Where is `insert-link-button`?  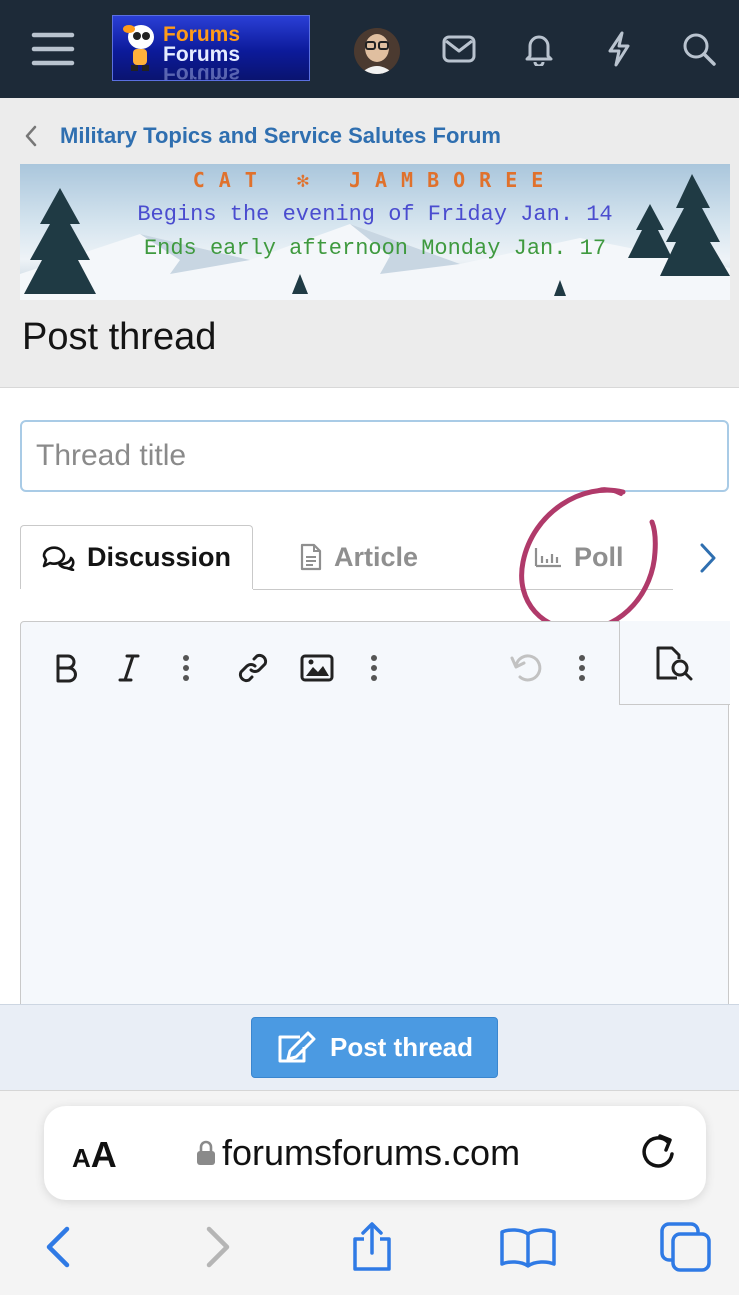
insert-link-button is located at coordinates (253, 668).